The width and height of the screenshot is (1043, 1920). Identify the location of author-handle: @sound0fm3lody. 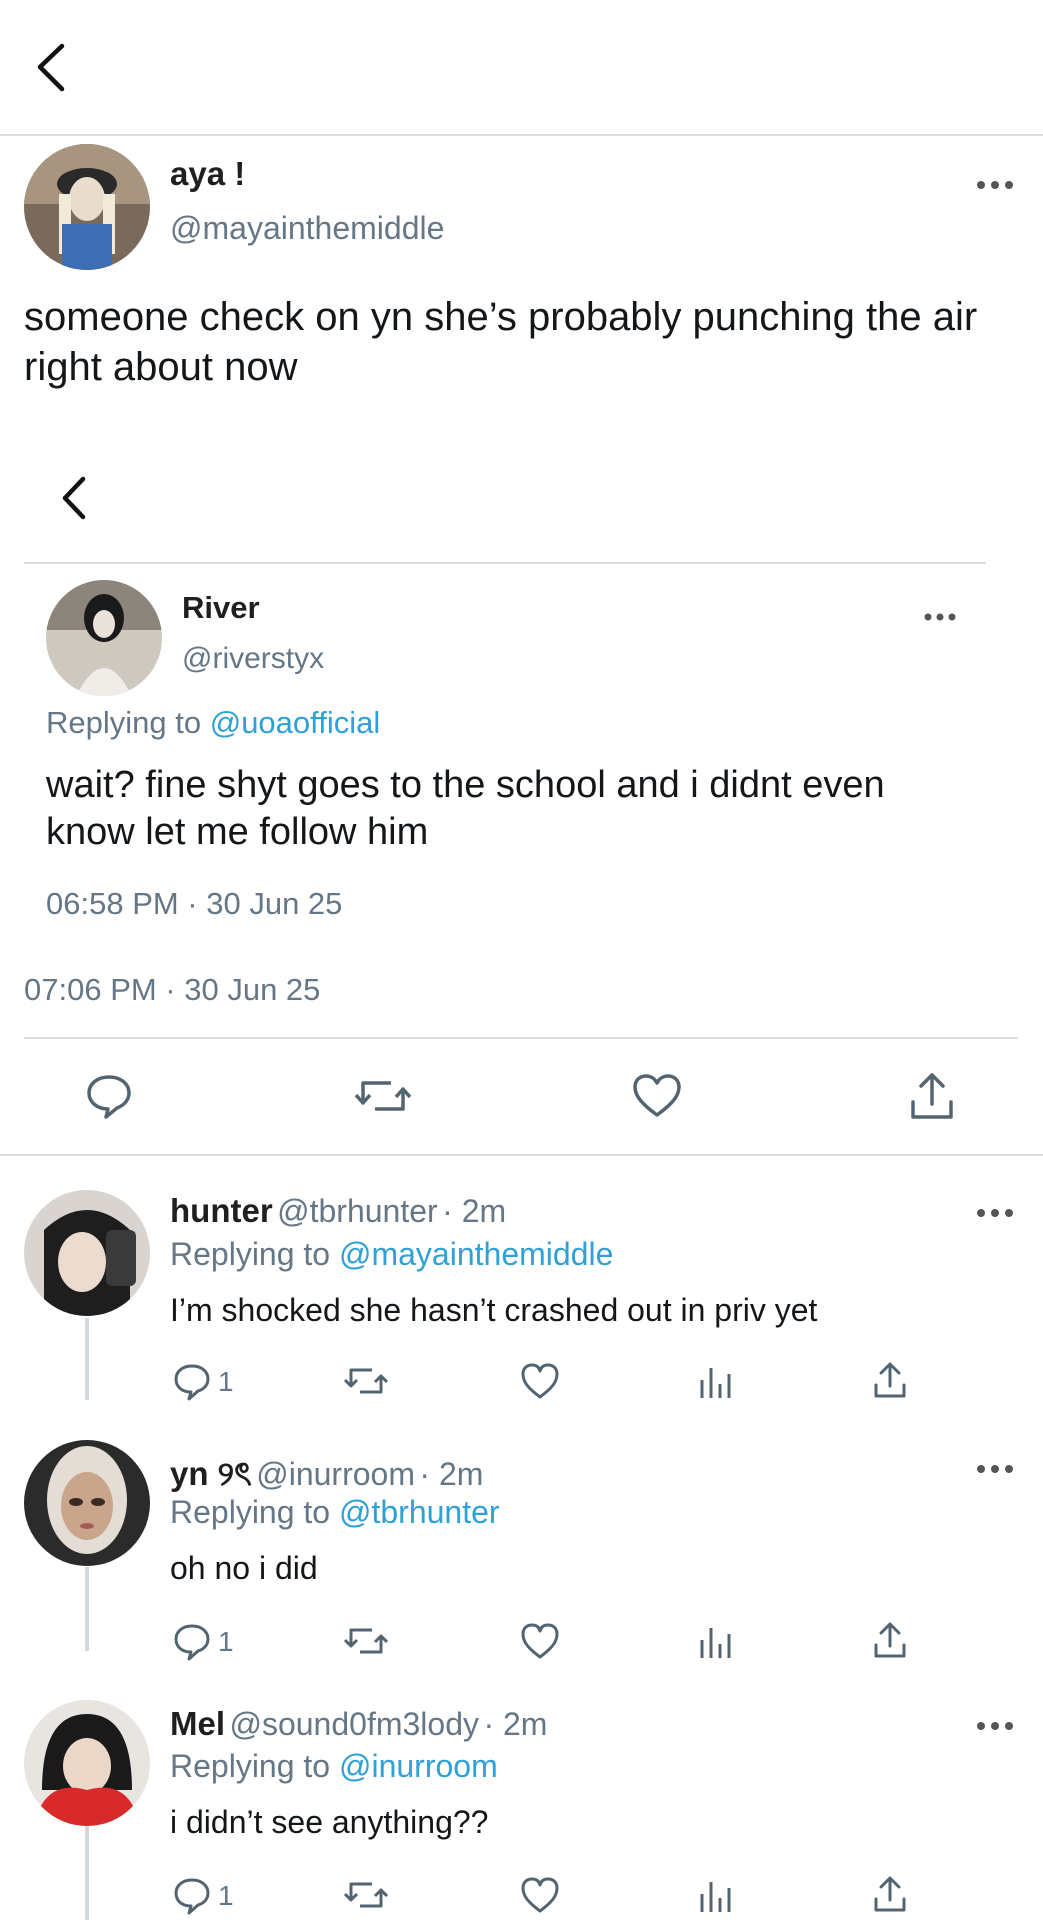
(354, 1724).